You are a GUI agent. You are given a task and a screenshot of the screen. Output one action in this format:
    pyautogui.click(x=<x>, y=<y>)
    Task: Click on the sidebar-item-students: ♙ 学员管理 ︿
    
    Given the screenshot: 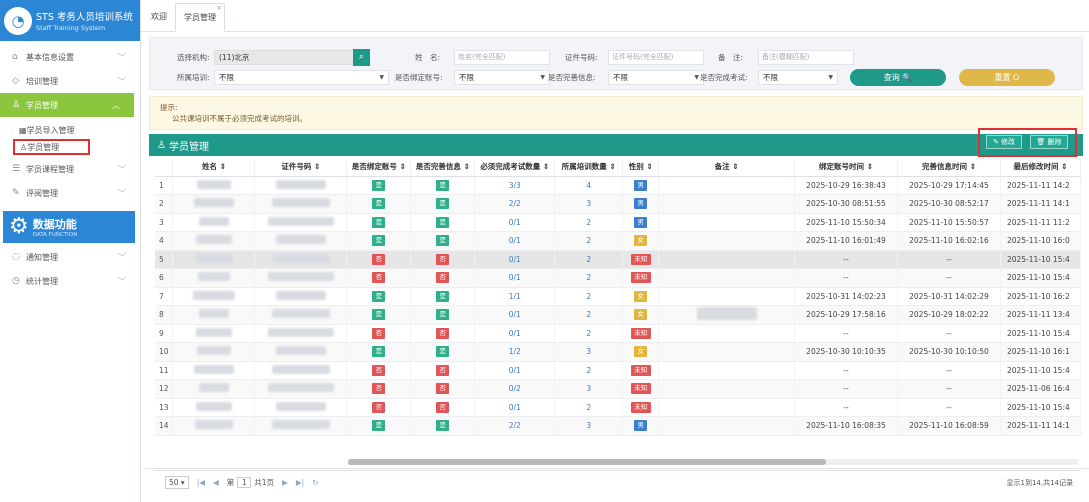 What is the action you would take?
    pyautogui.click(x=67, y=105)
    